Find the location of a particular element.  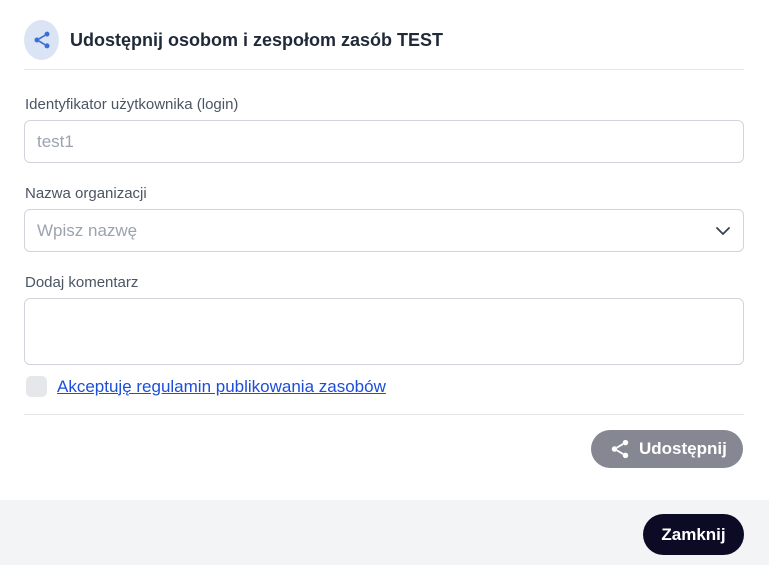

share-button-label: Udostępnij is located at coordinates (683, 448).